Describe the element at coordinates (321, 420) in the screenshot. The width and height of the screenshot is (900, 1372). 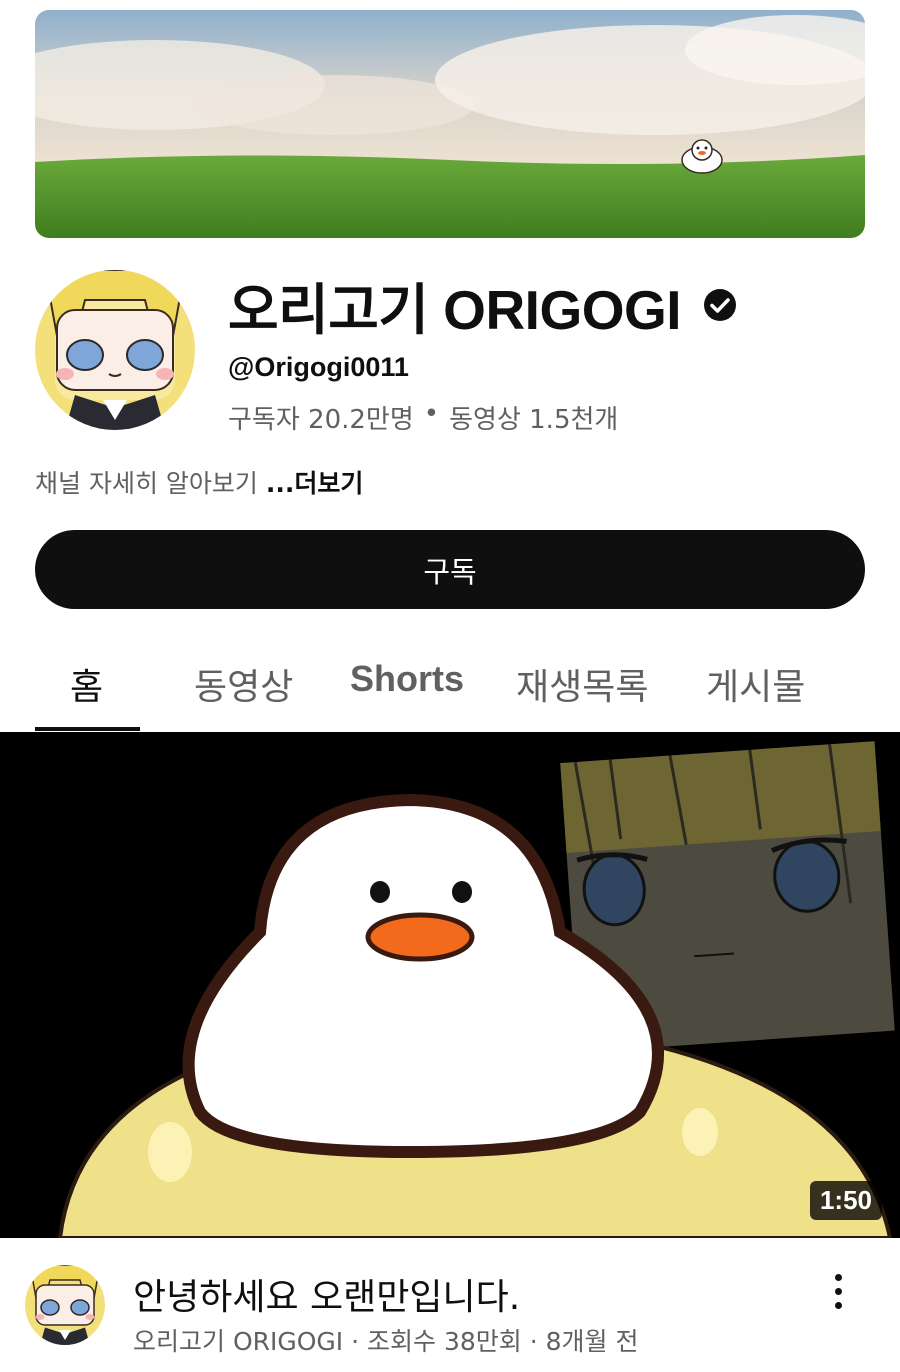
I see `subscriber-count: 구독자 20.2만명` at that location.